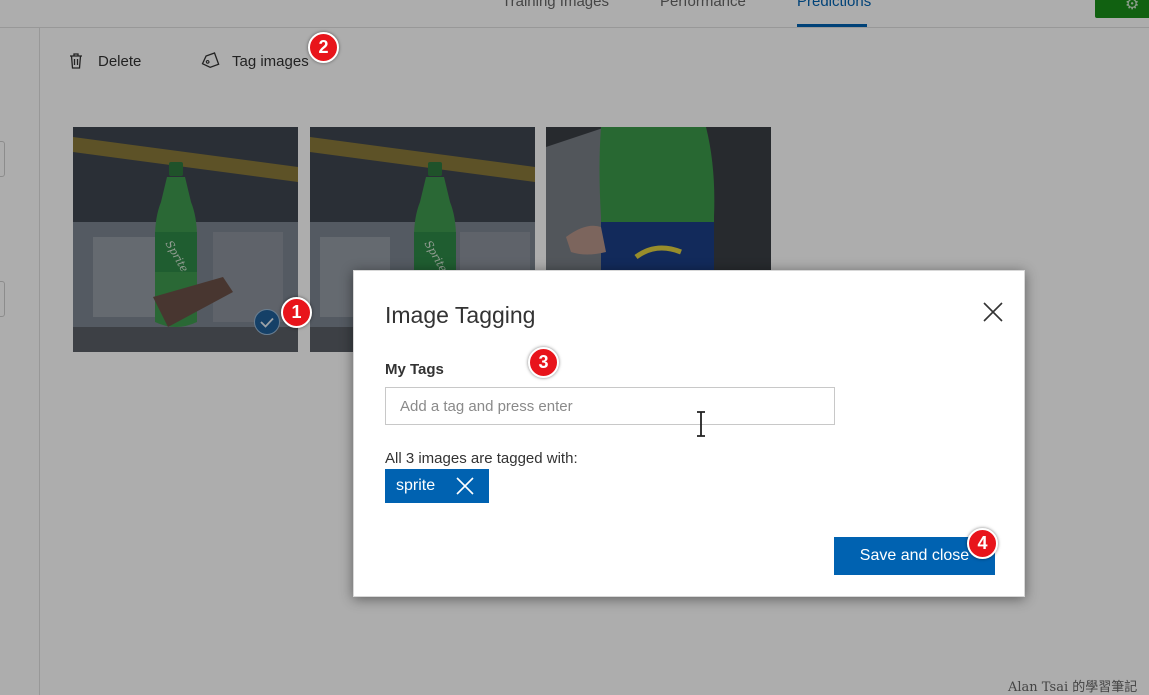  What do you see at coordinates (437, 486) in the screenshot?
I see `tag-chip: sprite` at bounding box center [437, 486].